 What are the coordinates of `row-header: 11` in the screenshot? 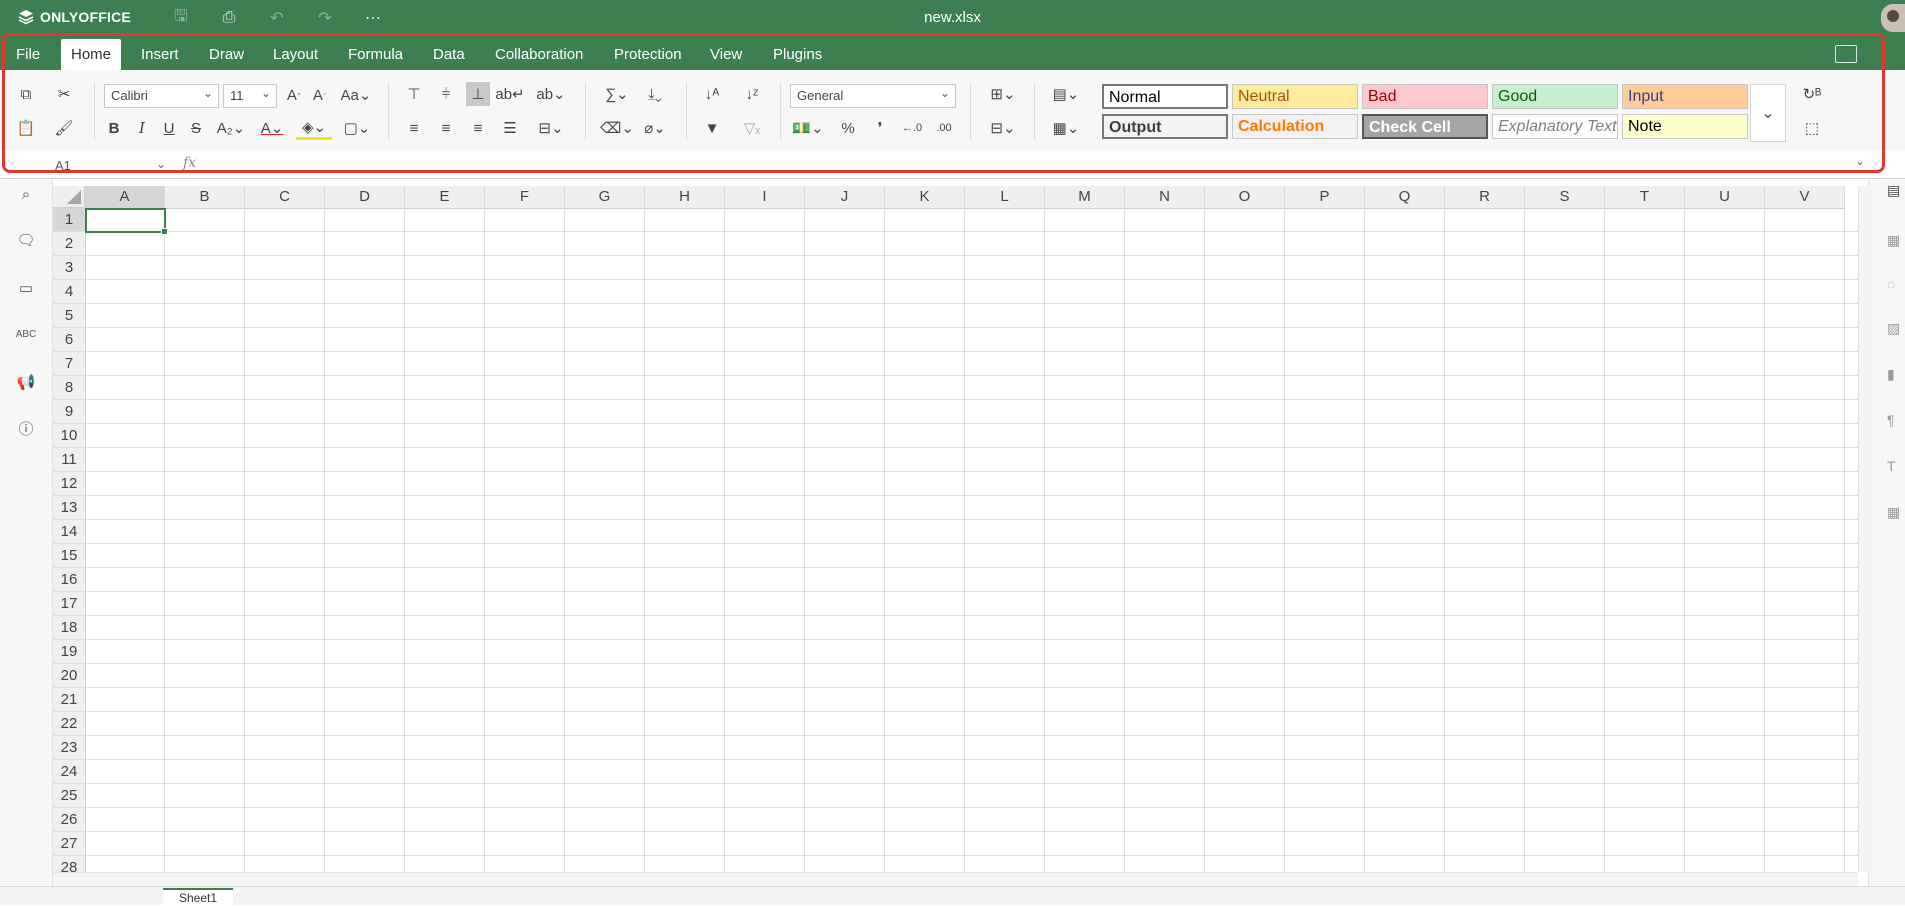 It's located at (69, 460).